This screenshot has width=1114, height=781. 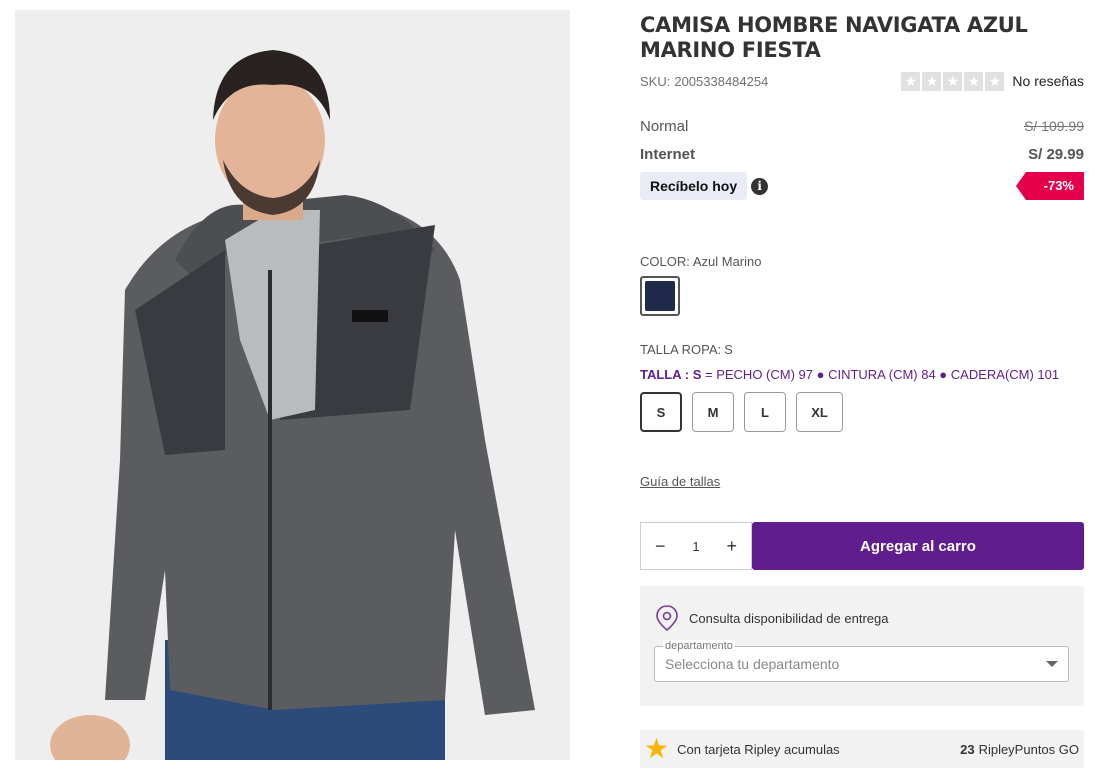 What do you see at coordinates (862, 126) in the screenshot?
I see `normal-price-row: Normal S/ 109.99` at bounding box center [862, 126].